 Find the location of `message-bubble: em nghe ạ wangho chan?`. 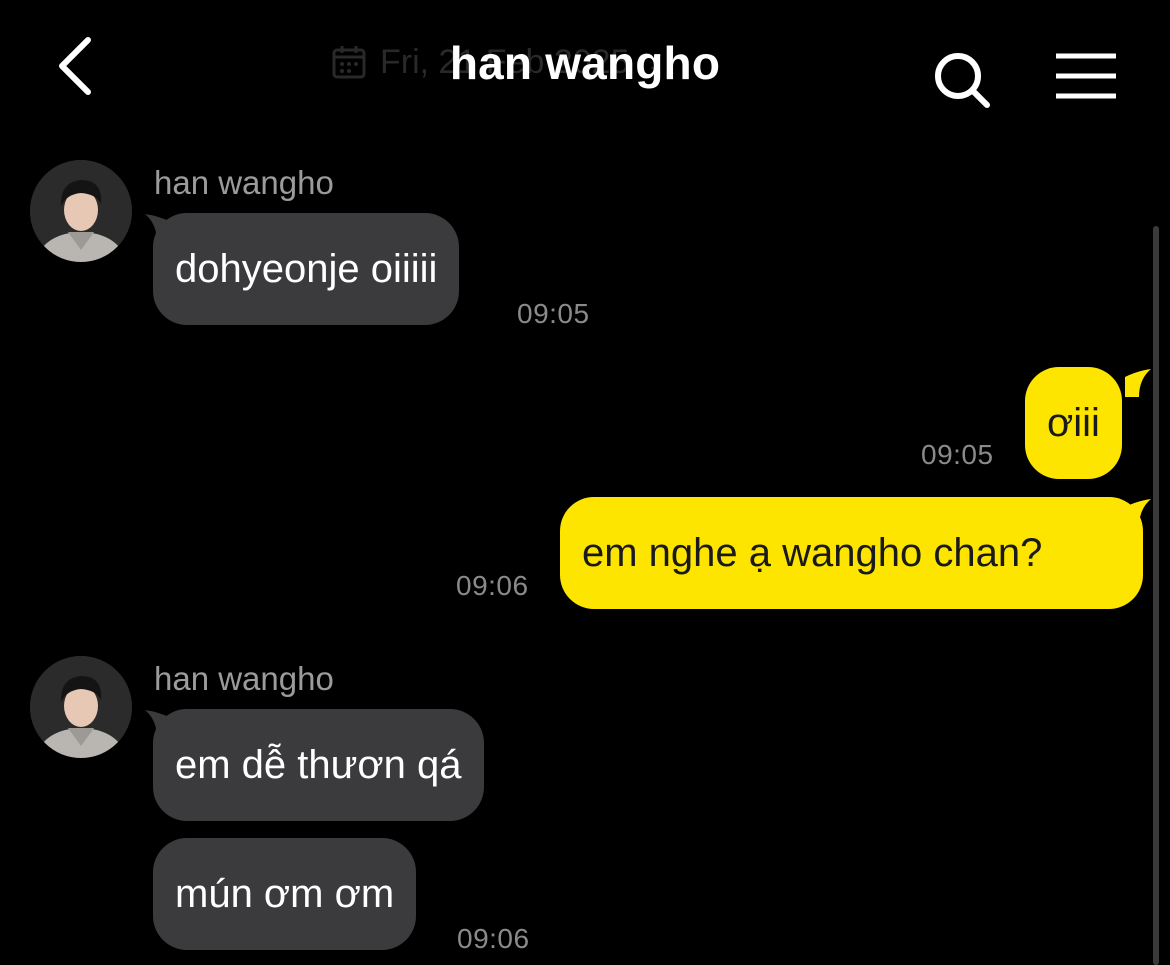

message-bubble: em nghe ạ wangho chan? is located at coordinates (851, 553).